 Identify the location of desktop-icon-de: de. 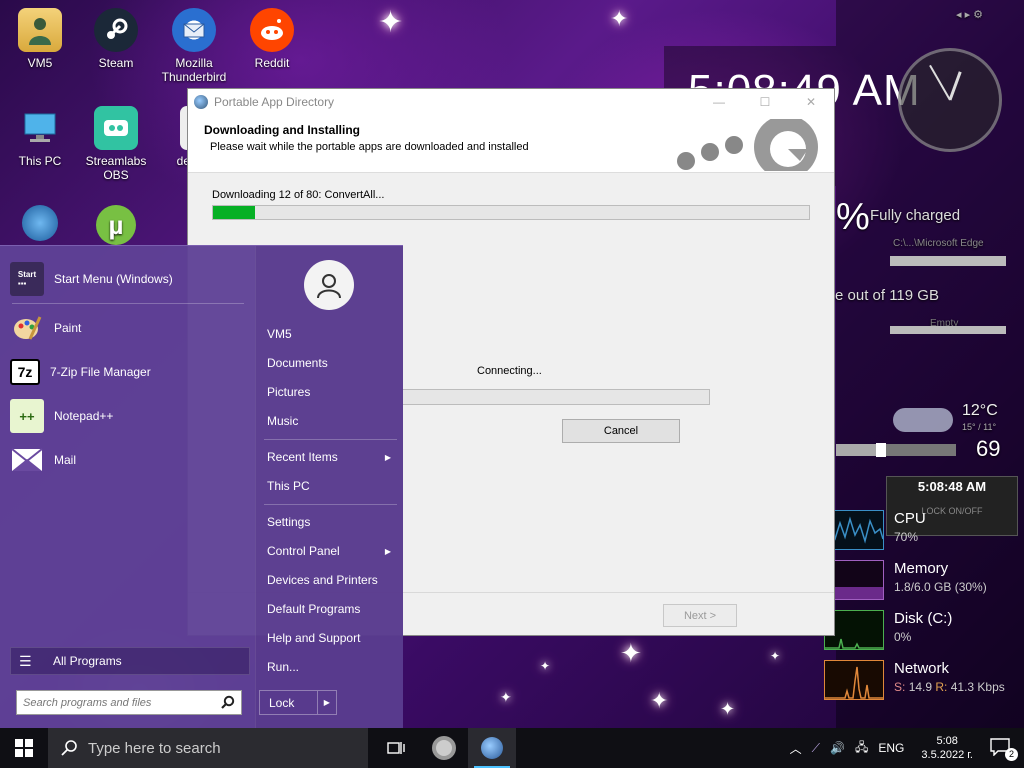
(167, 137).